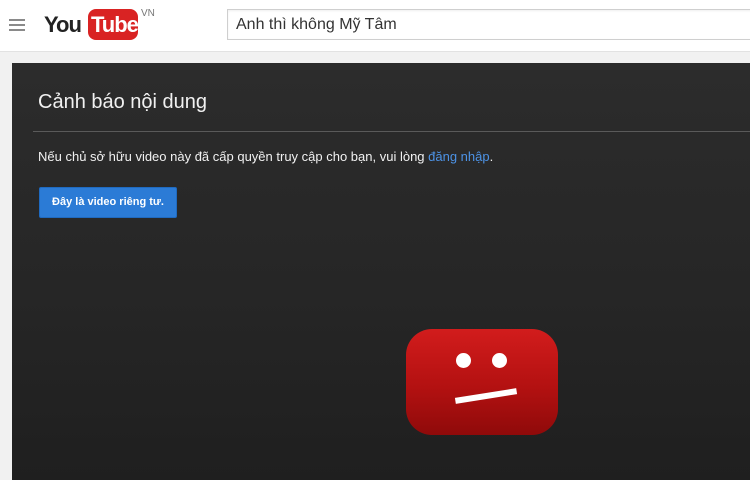 This screenshot has height=480, width=750. What do you see at coordinates (463, 360) in the screenshot?
I see `sad-icon-left-eye` at bounding box center [463, 360].